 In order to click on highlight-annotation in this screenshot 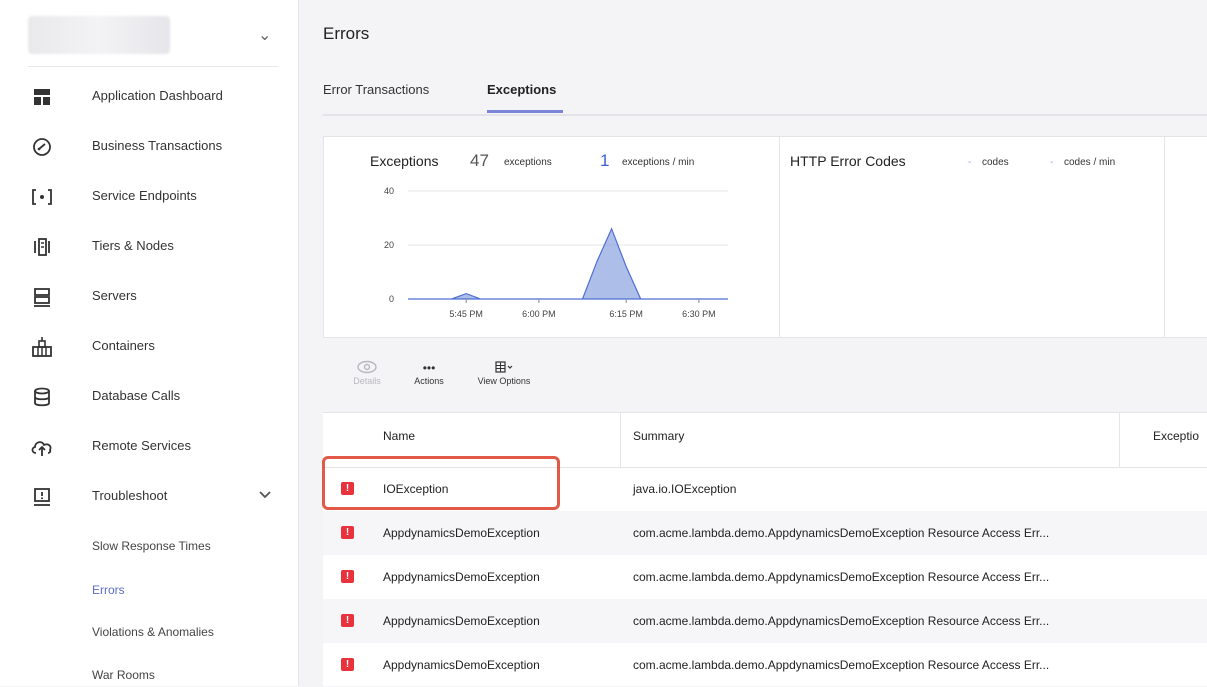, I will do `click(441, 483)`.